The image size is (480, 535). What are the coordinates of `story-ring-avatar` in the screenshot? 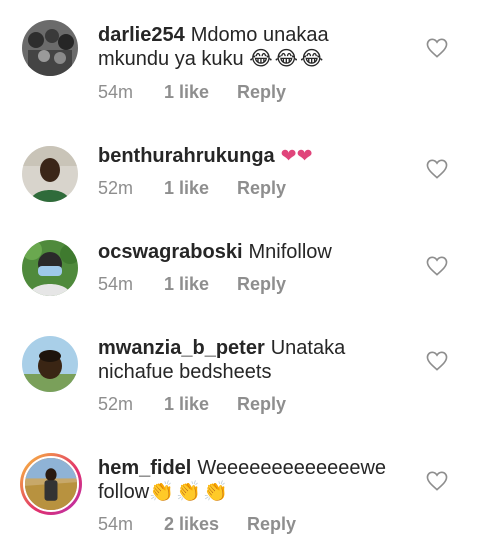 It's located at (51, 484).